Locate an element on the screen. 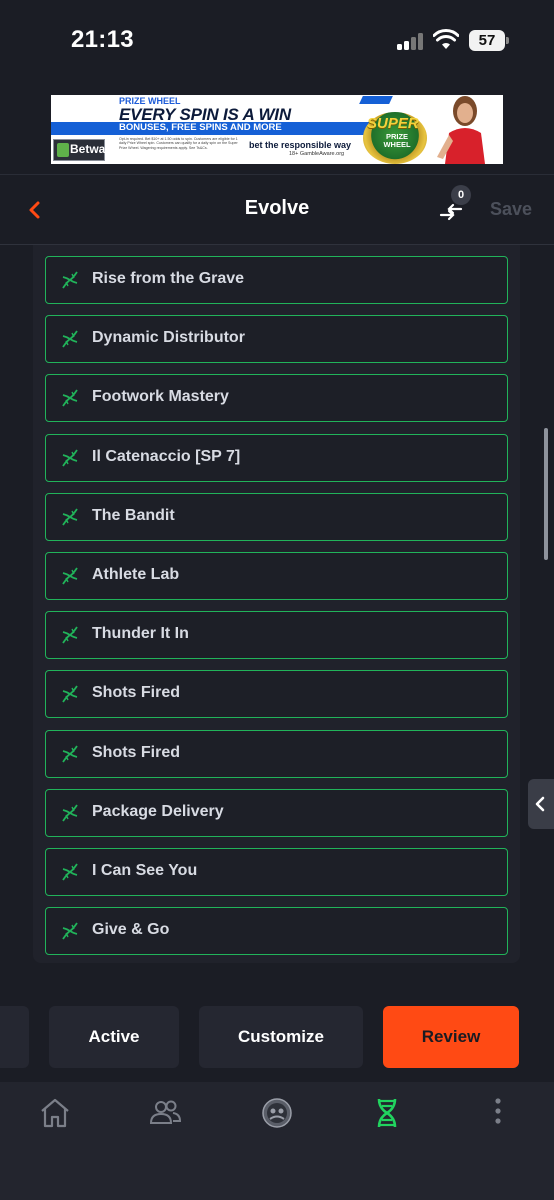  customize-button: Customize is located at coordinates (281, 1037).